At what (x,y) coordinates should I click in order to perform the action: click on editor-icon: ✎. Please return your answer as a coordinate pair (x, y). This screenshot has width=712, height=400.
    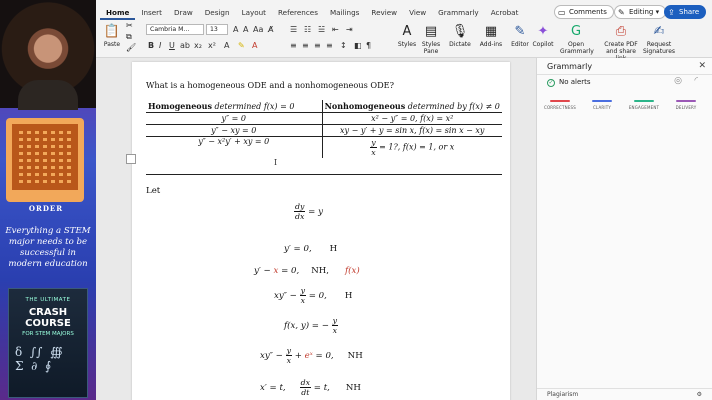
    Looking at the image, I should click on (520, 31).